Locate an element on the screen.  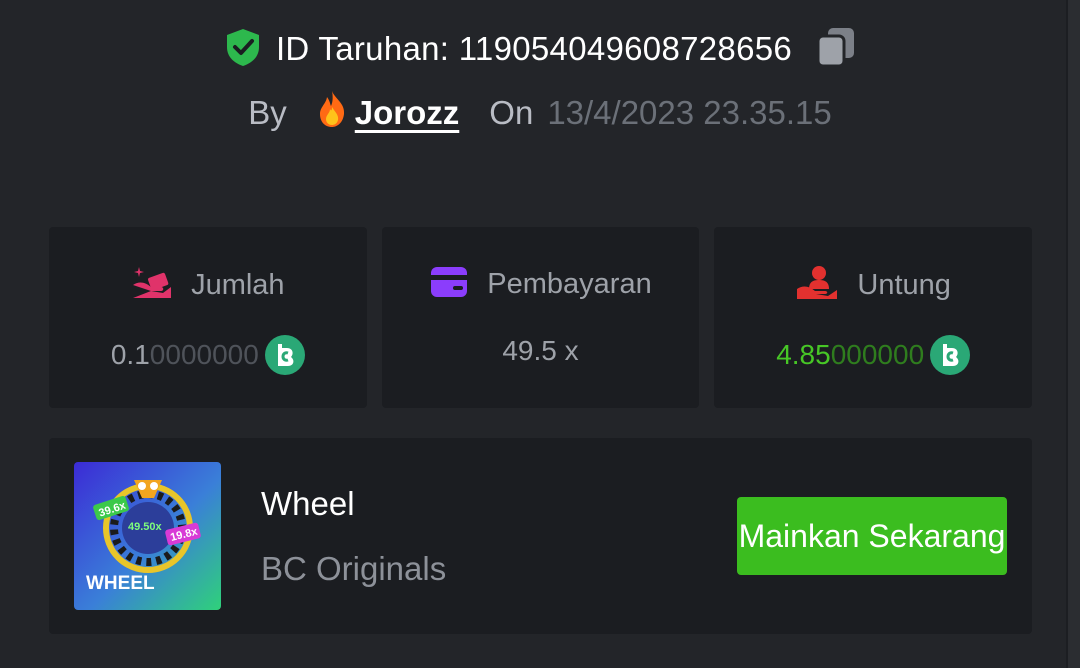
hand-money-icon is located at coordinates (152, 285).